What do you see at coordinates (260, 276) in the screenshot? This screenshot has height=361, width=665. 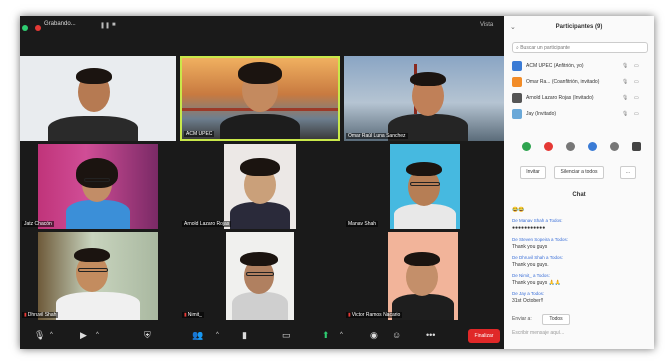 I see `video-tile: ▮Nimit_` at bounding box center [260, 276].